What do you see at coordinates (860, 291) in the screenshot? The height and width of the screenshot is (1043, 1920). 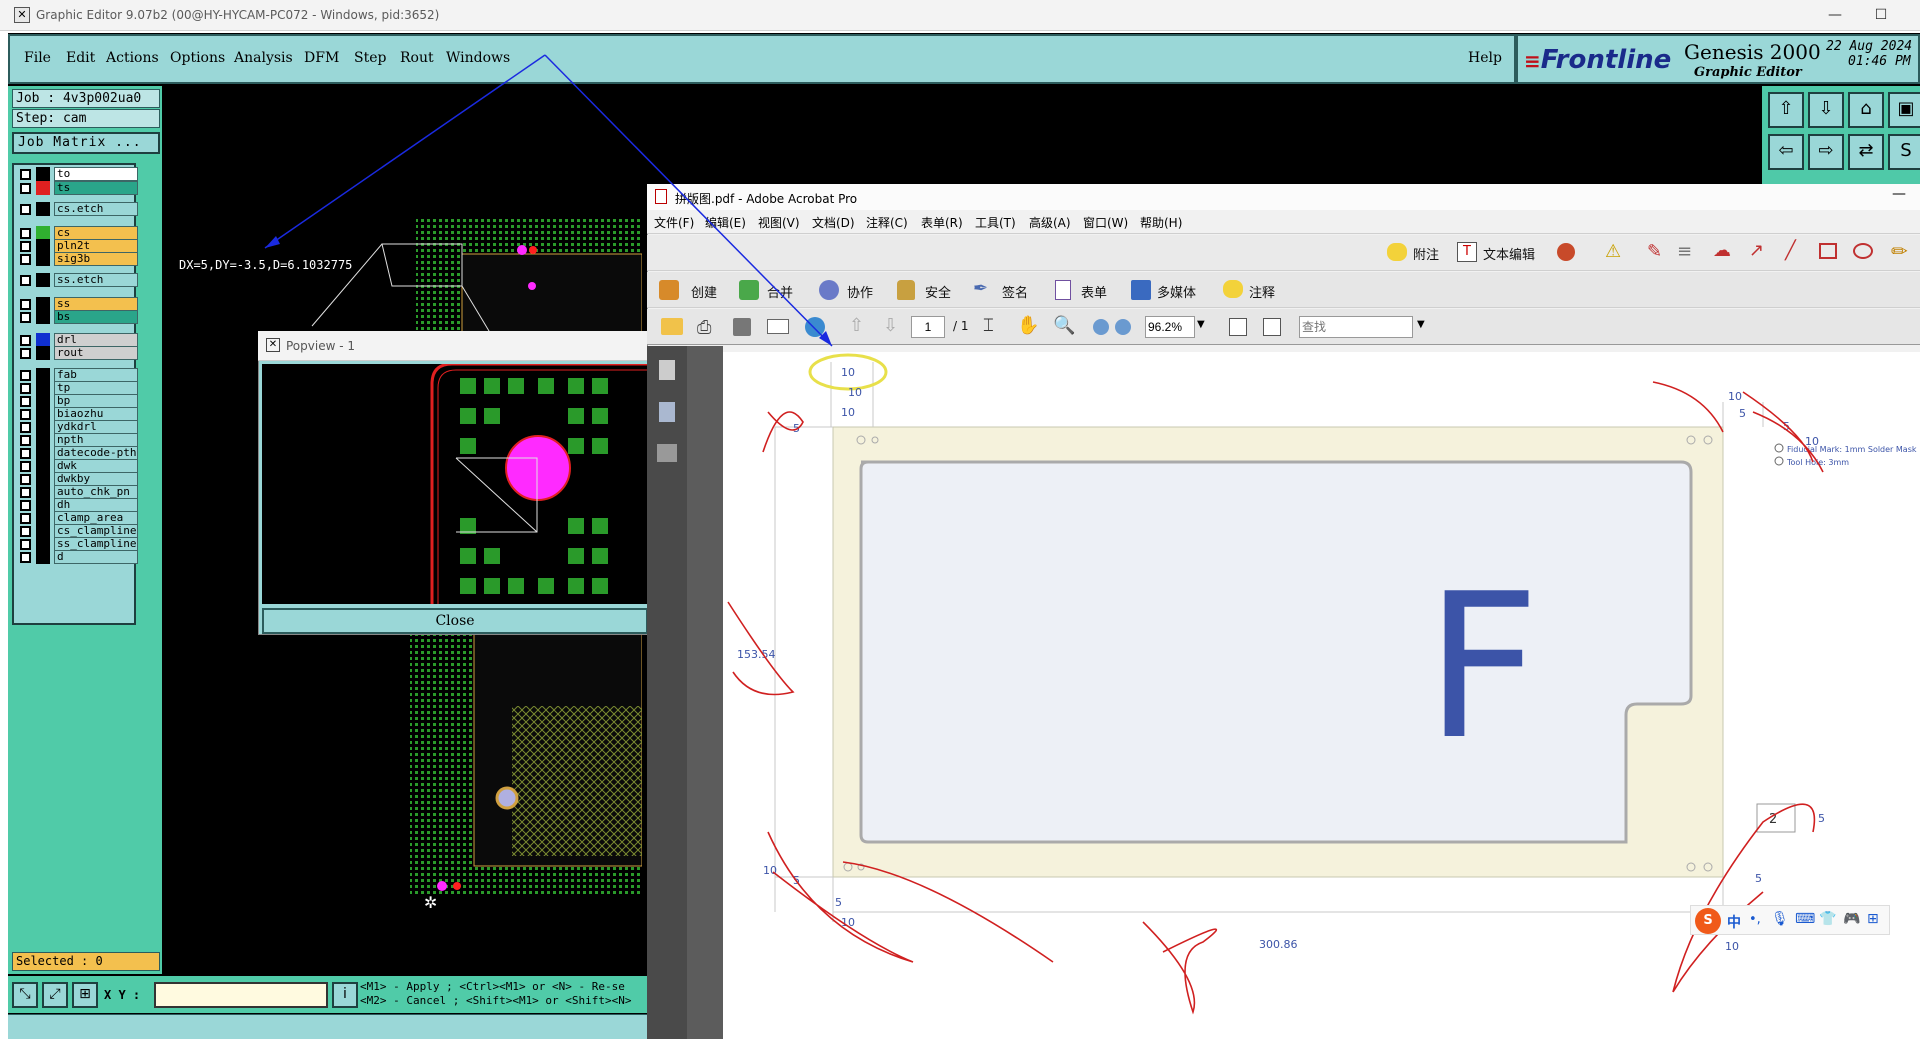 I see `collaborate-button: 协作` at bounding box center [860, 291].